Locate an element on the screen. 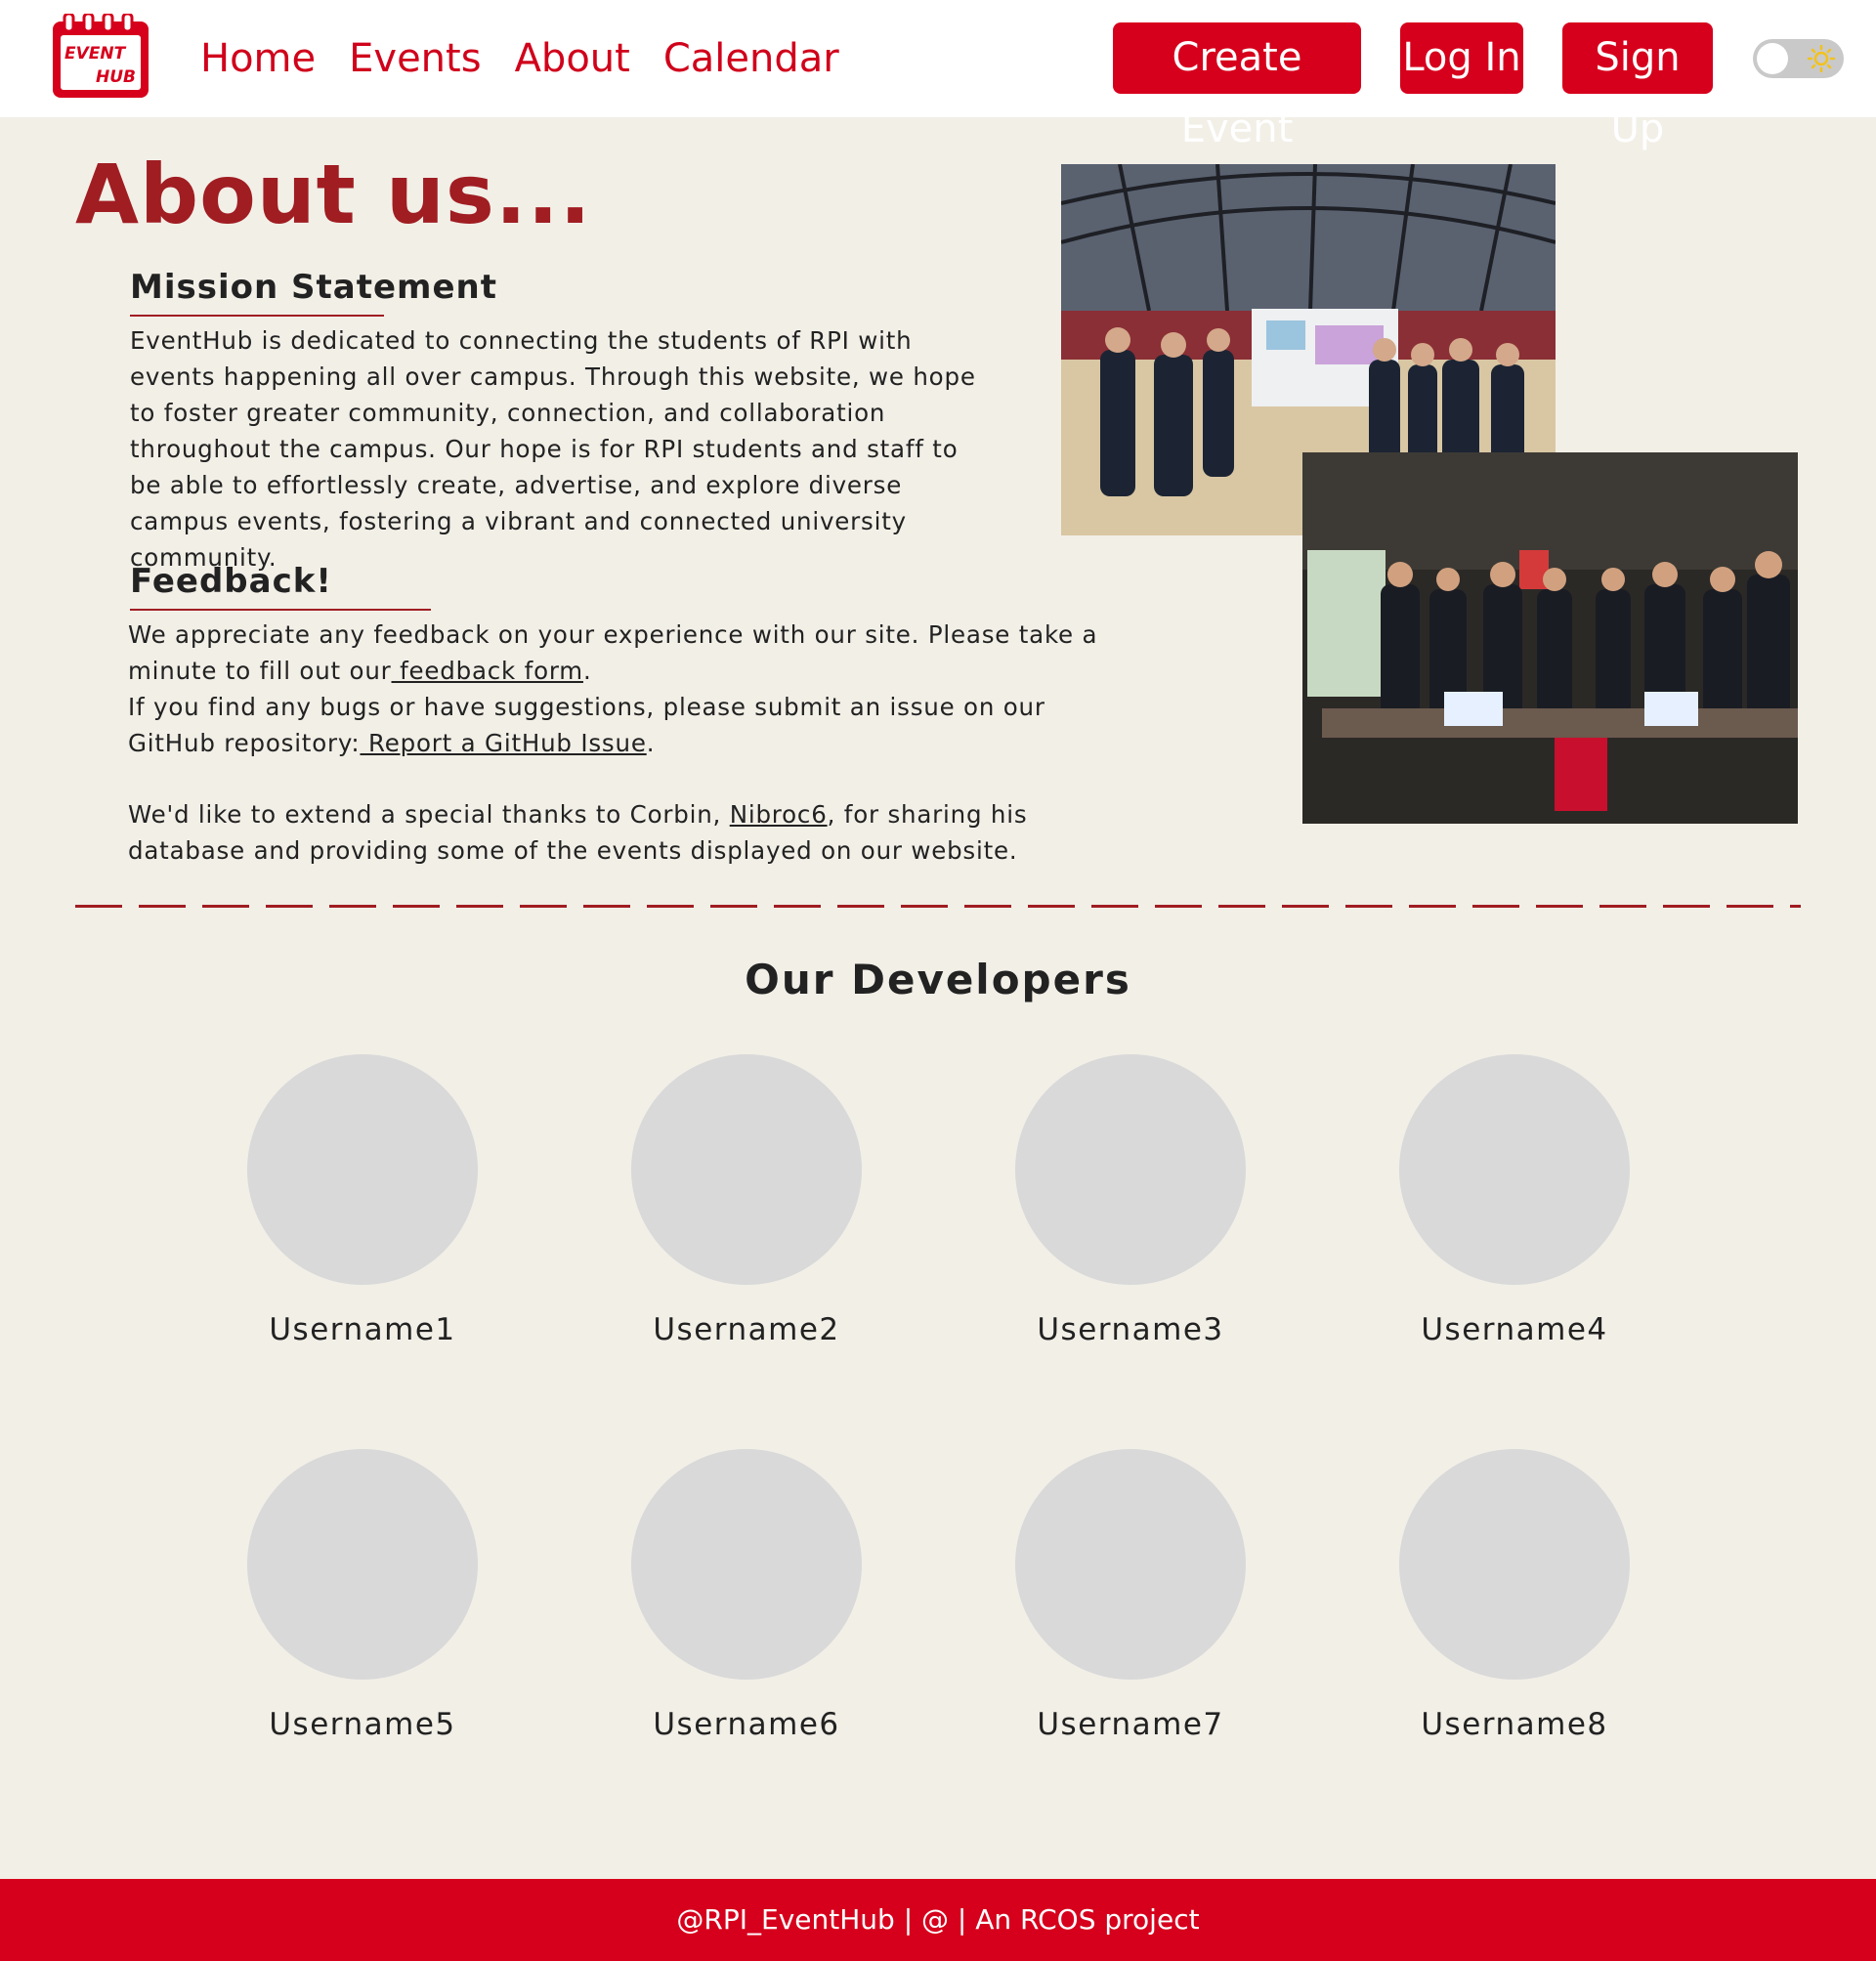 The height and width of the screenshot is (1961, 1876). mission-heading: Mission Statement is located at coordinates (313, 287).